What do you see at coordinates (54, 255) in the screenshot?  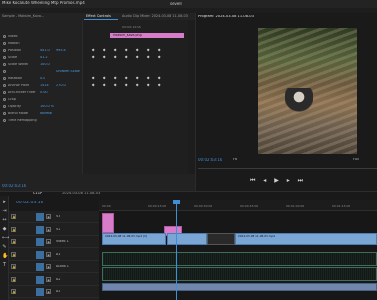 I see `track-header-row: 🔒 ◉ A1` at bounding box center [54, 255].